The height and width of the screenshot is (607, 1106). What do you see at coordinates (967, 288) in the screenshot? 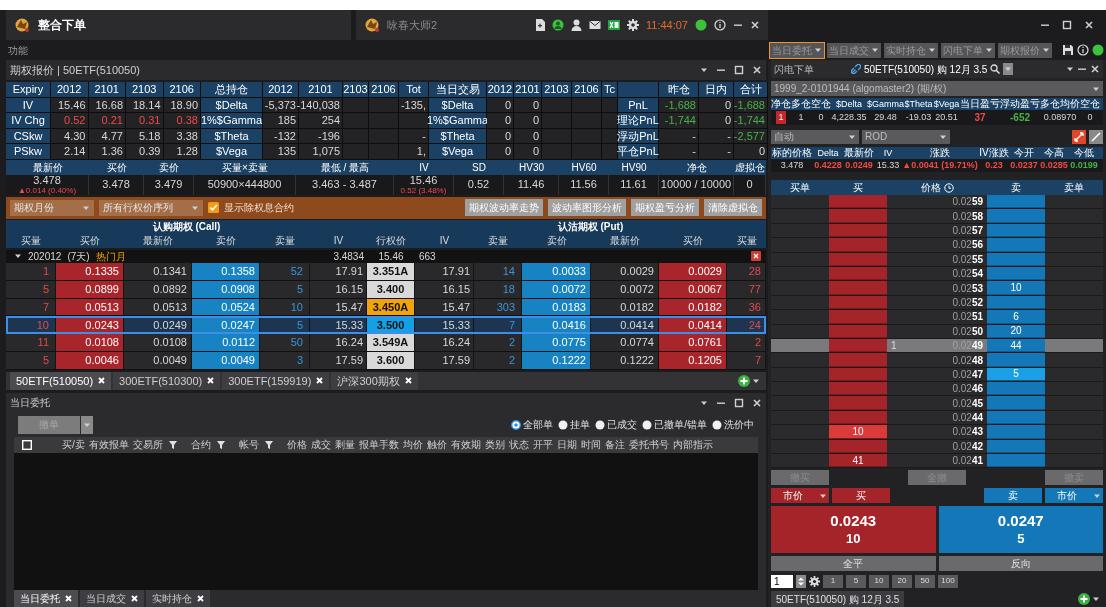
I see `price-level: 0.0253` at bounding box center [967, 288].